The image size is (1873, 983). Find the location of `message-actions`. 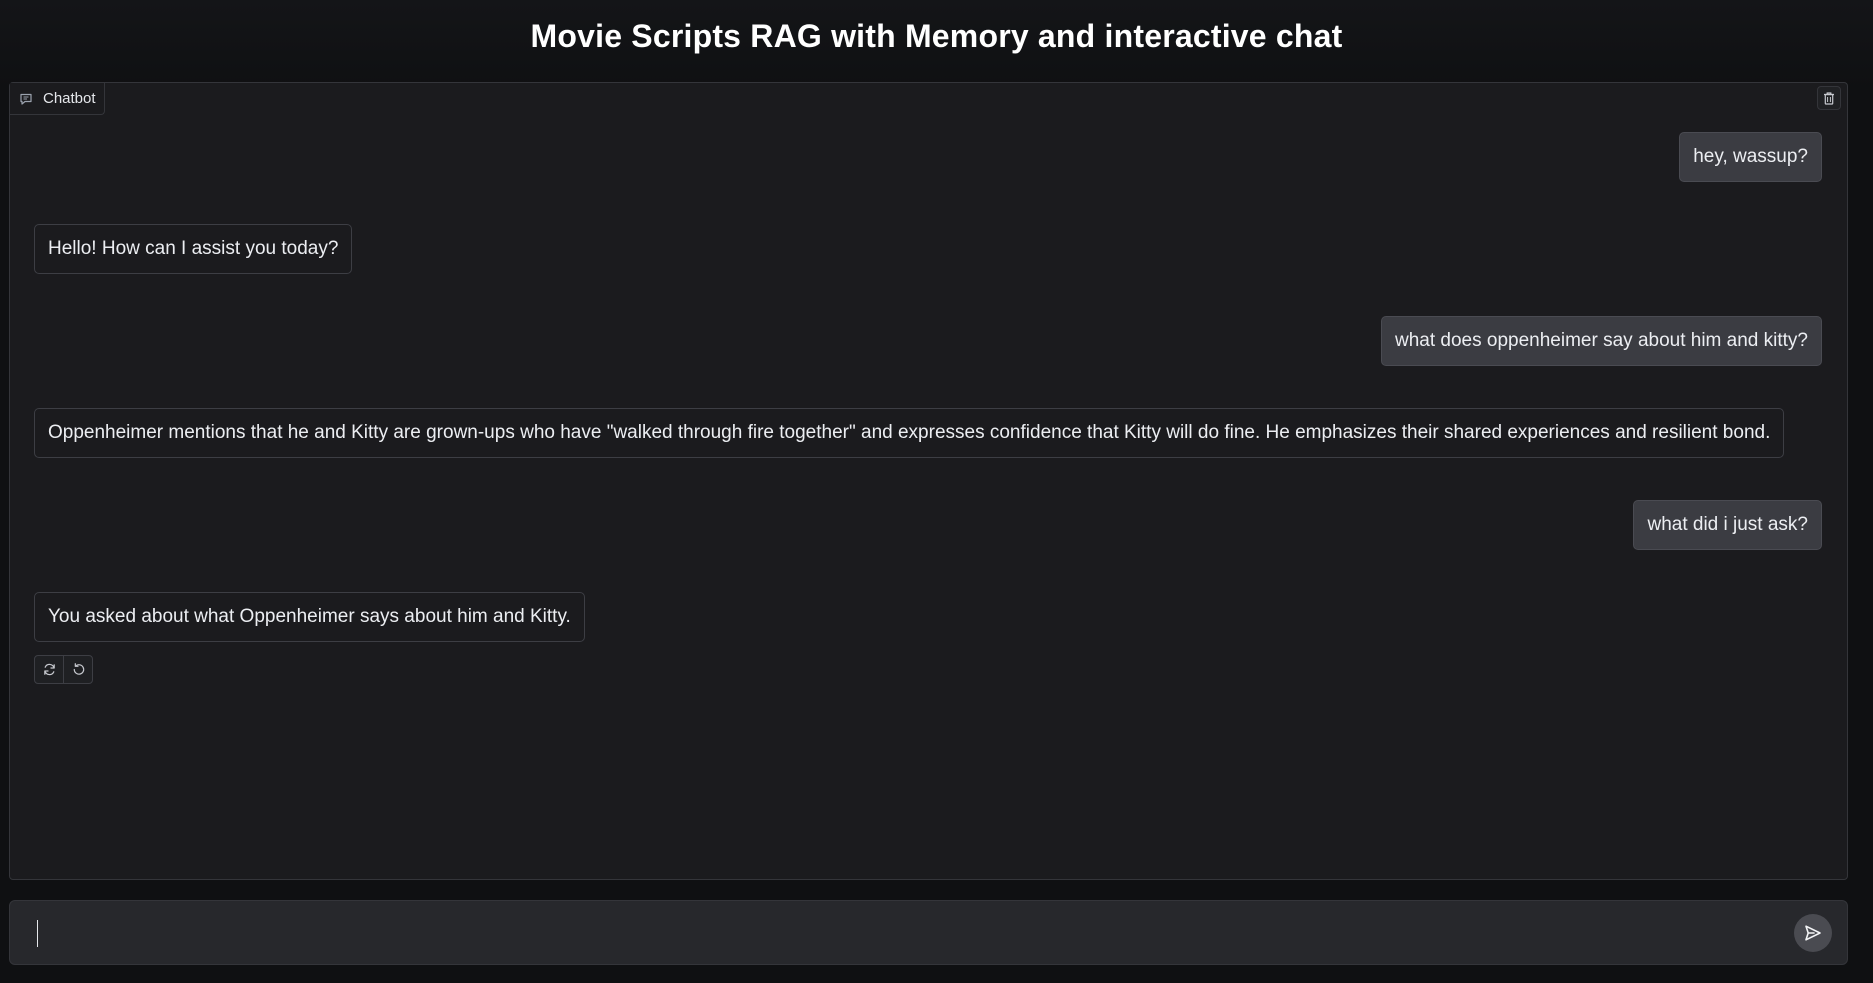

message-actions is located at coordinates (63, 669).